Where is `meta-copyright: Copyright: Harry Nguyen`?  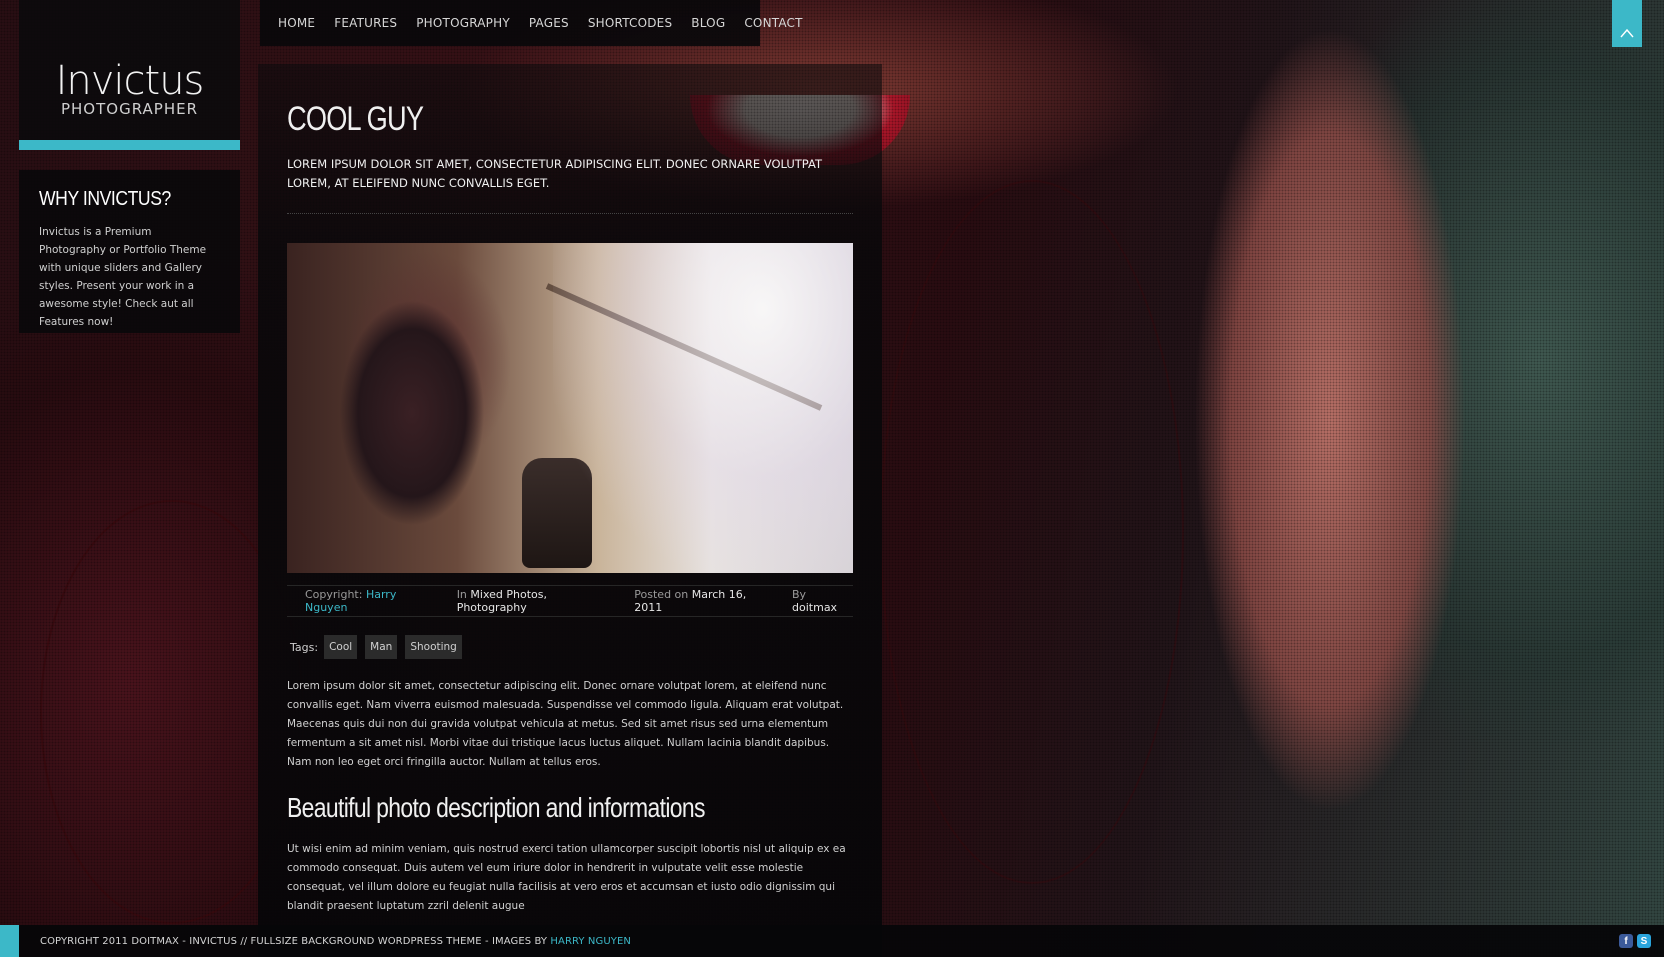 meta-copyright: Copyright: Harry Nguyen is located at coordinates (372, 601).